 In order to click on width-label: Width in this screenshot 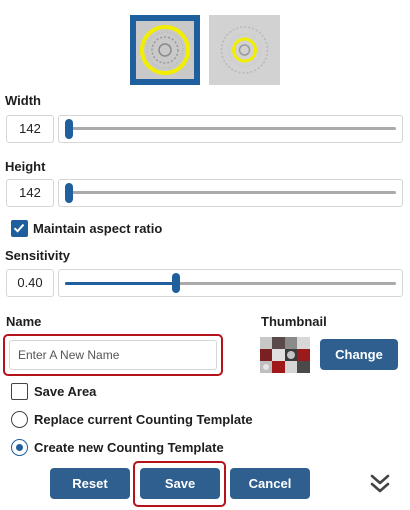, I will do `click(23, 100)`.